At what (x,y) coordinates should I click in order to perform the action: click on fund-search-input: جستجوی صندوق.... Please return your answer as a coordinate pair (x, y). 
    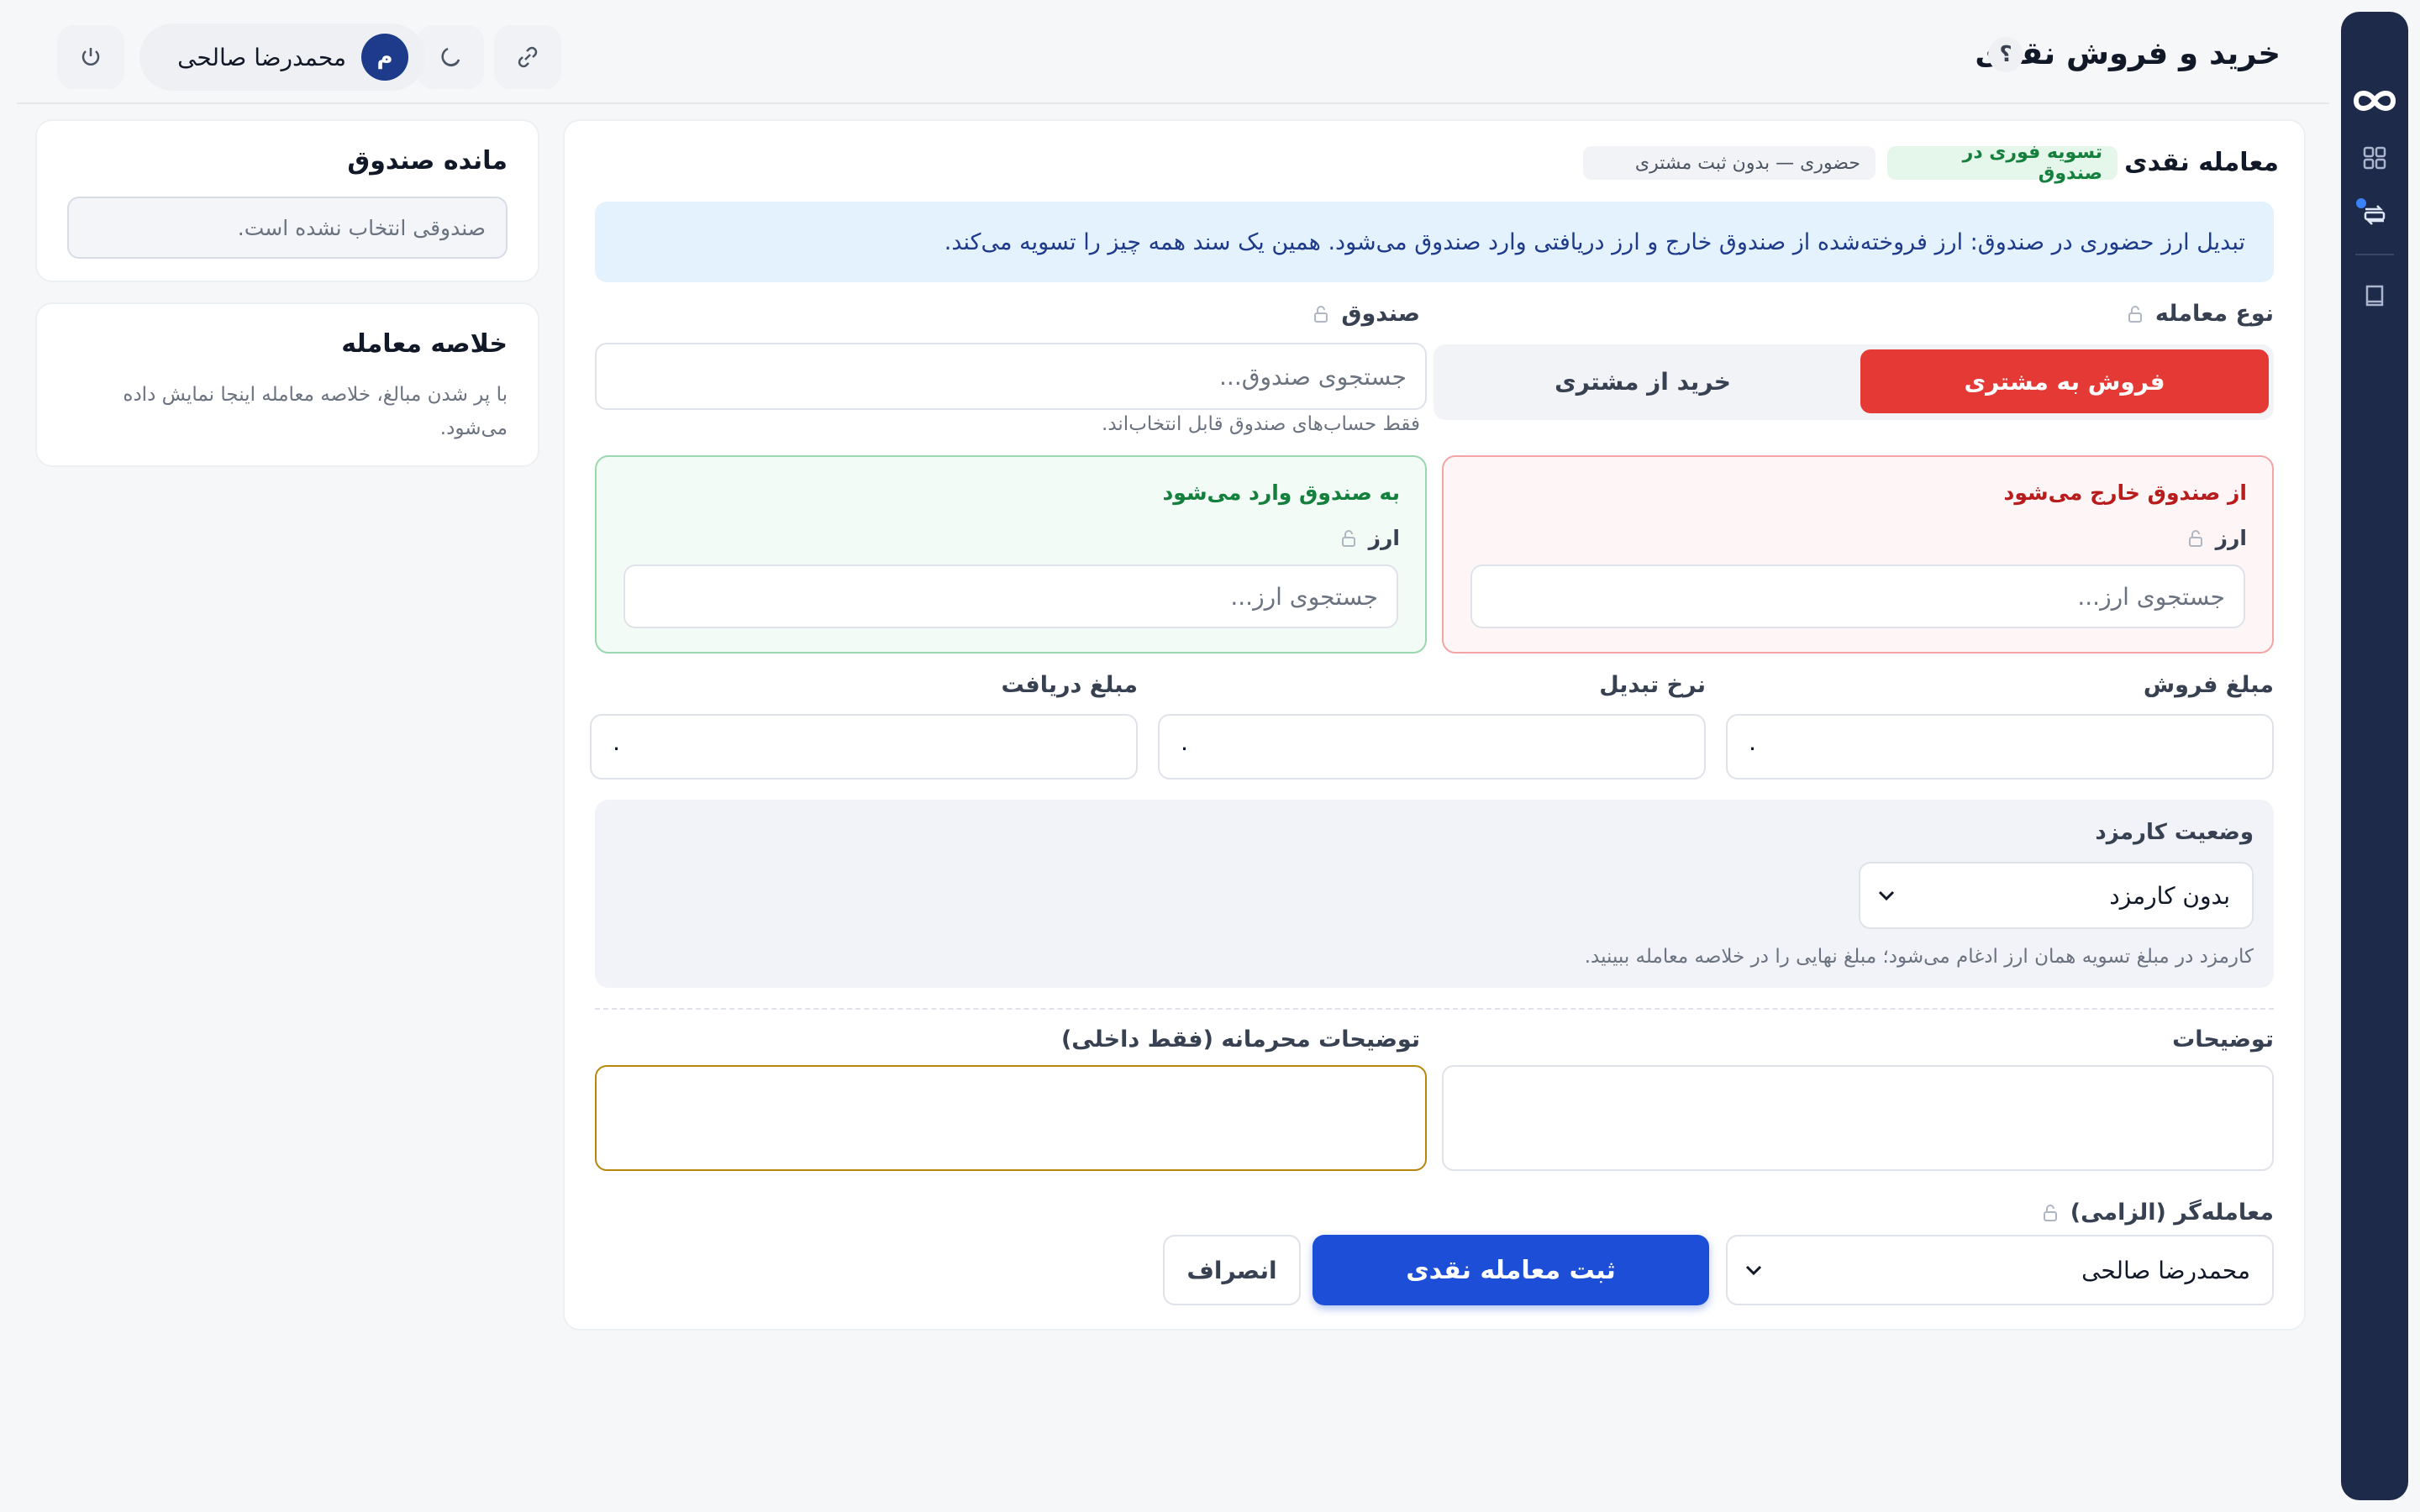
    Looking at the image, I should click on (1011, 376).